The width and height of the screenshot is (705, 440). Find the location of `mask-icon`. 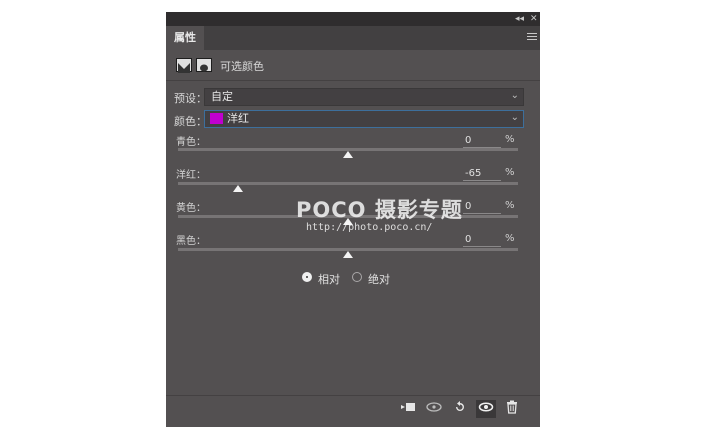

mask-icon is located at coordinates (204, 65).